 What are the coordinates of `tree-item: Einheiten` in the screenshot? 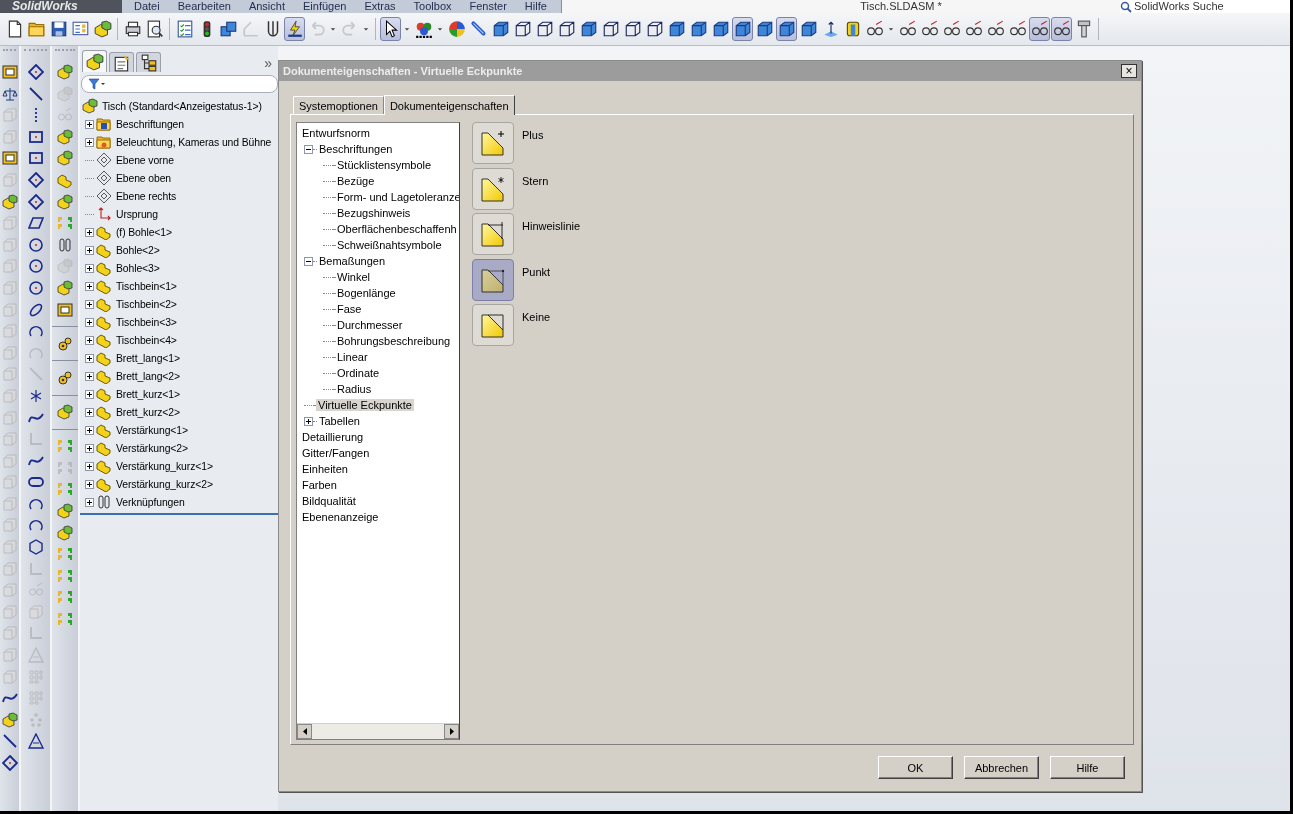 It's located at (325, 469).